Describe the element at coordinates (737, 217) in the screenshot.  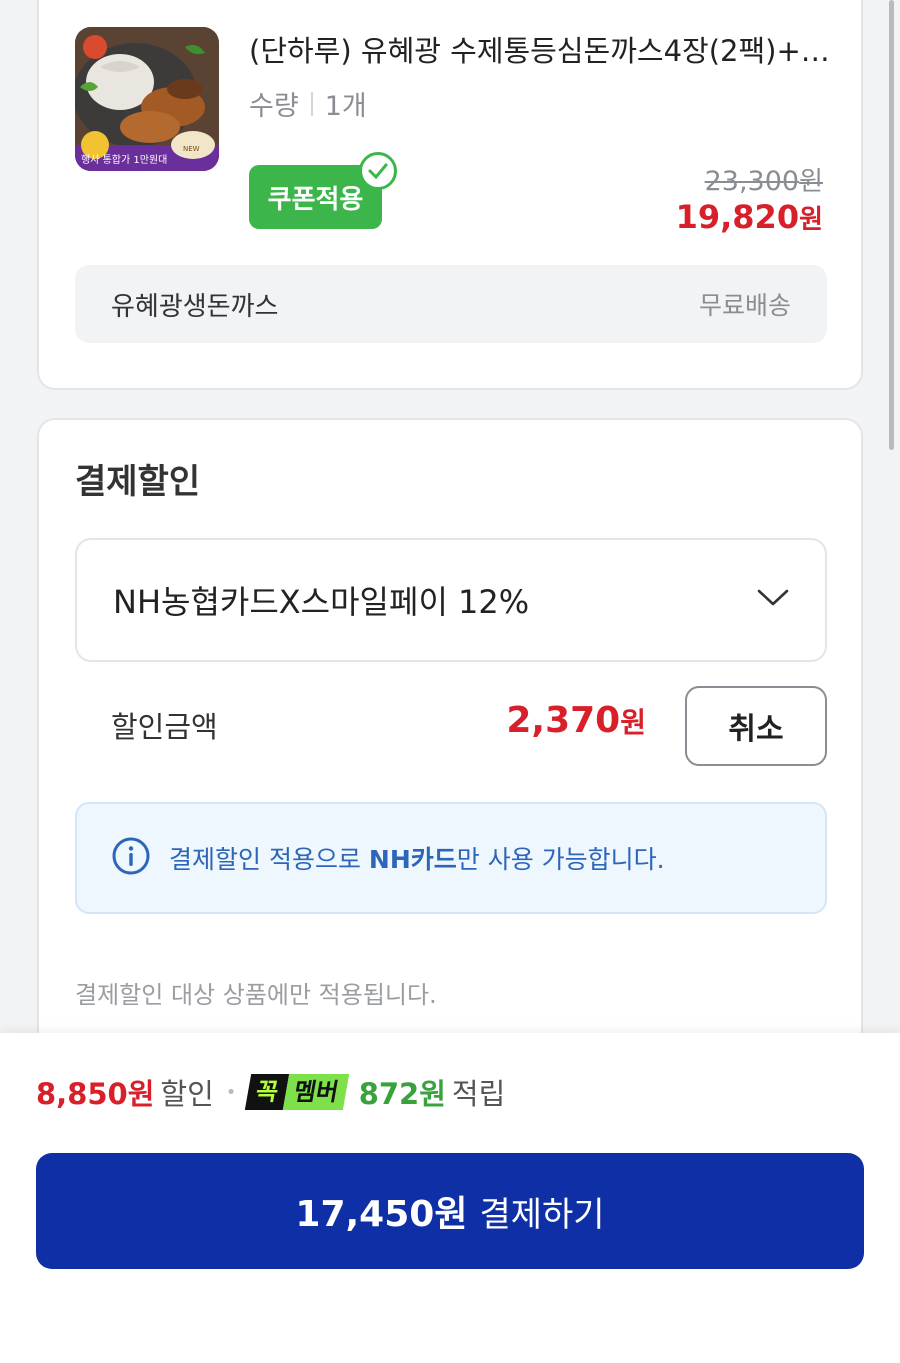
I see `sale-price-value: 19,820` at that location.